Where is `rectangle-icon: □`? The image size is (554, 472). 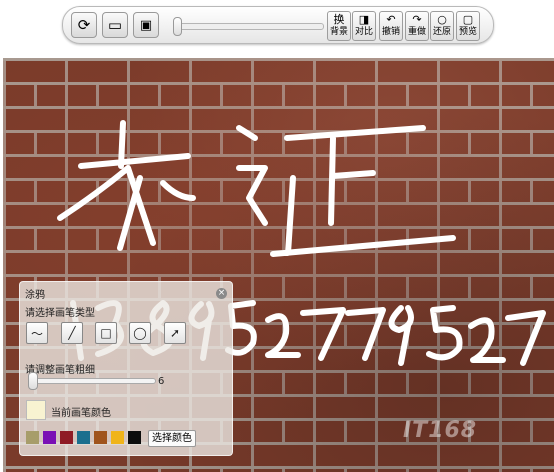 rectangle-icon: □ is located at coordinates (106, 333).